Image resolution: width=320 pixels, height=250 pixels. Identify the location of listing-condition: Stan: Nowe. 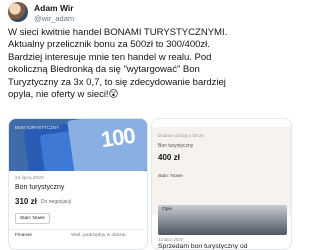
(170, 176).